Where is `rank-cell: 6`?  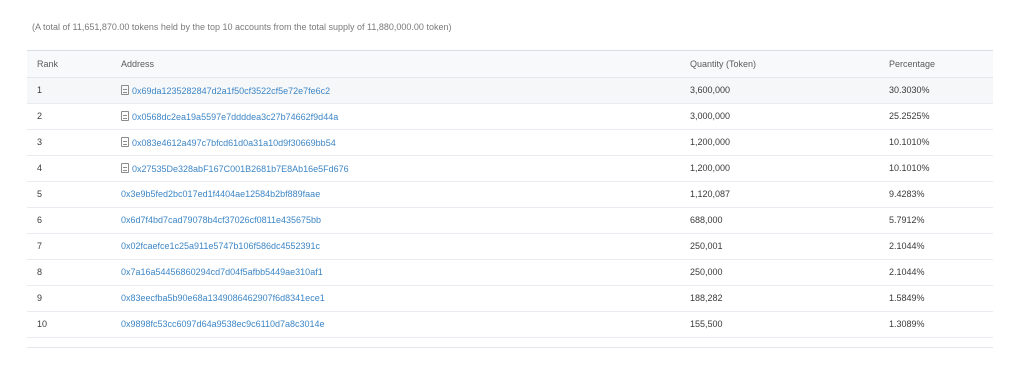 rank-cell: 6 is located at coordinates (74, 220).